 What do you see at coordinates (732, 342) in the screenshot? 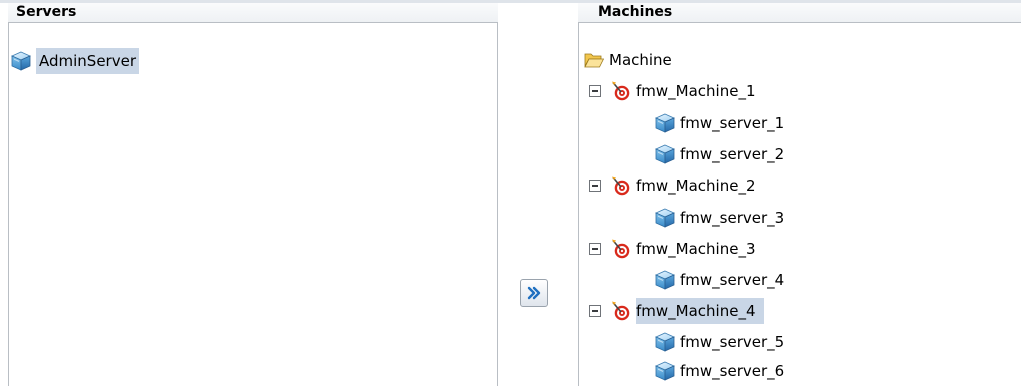
I see `server-label: fmw_server_5` at bounding box center [732, 342].